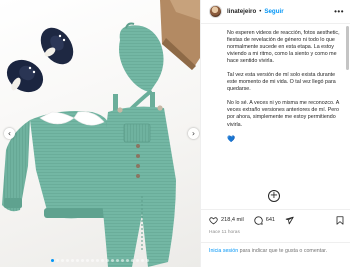 Image resolution: width=350 pixels, height=267 pixels. What do you see at coordinates (141, 68) in the screenshot?
I see `knit-hat` at bounding box center [141, 68].